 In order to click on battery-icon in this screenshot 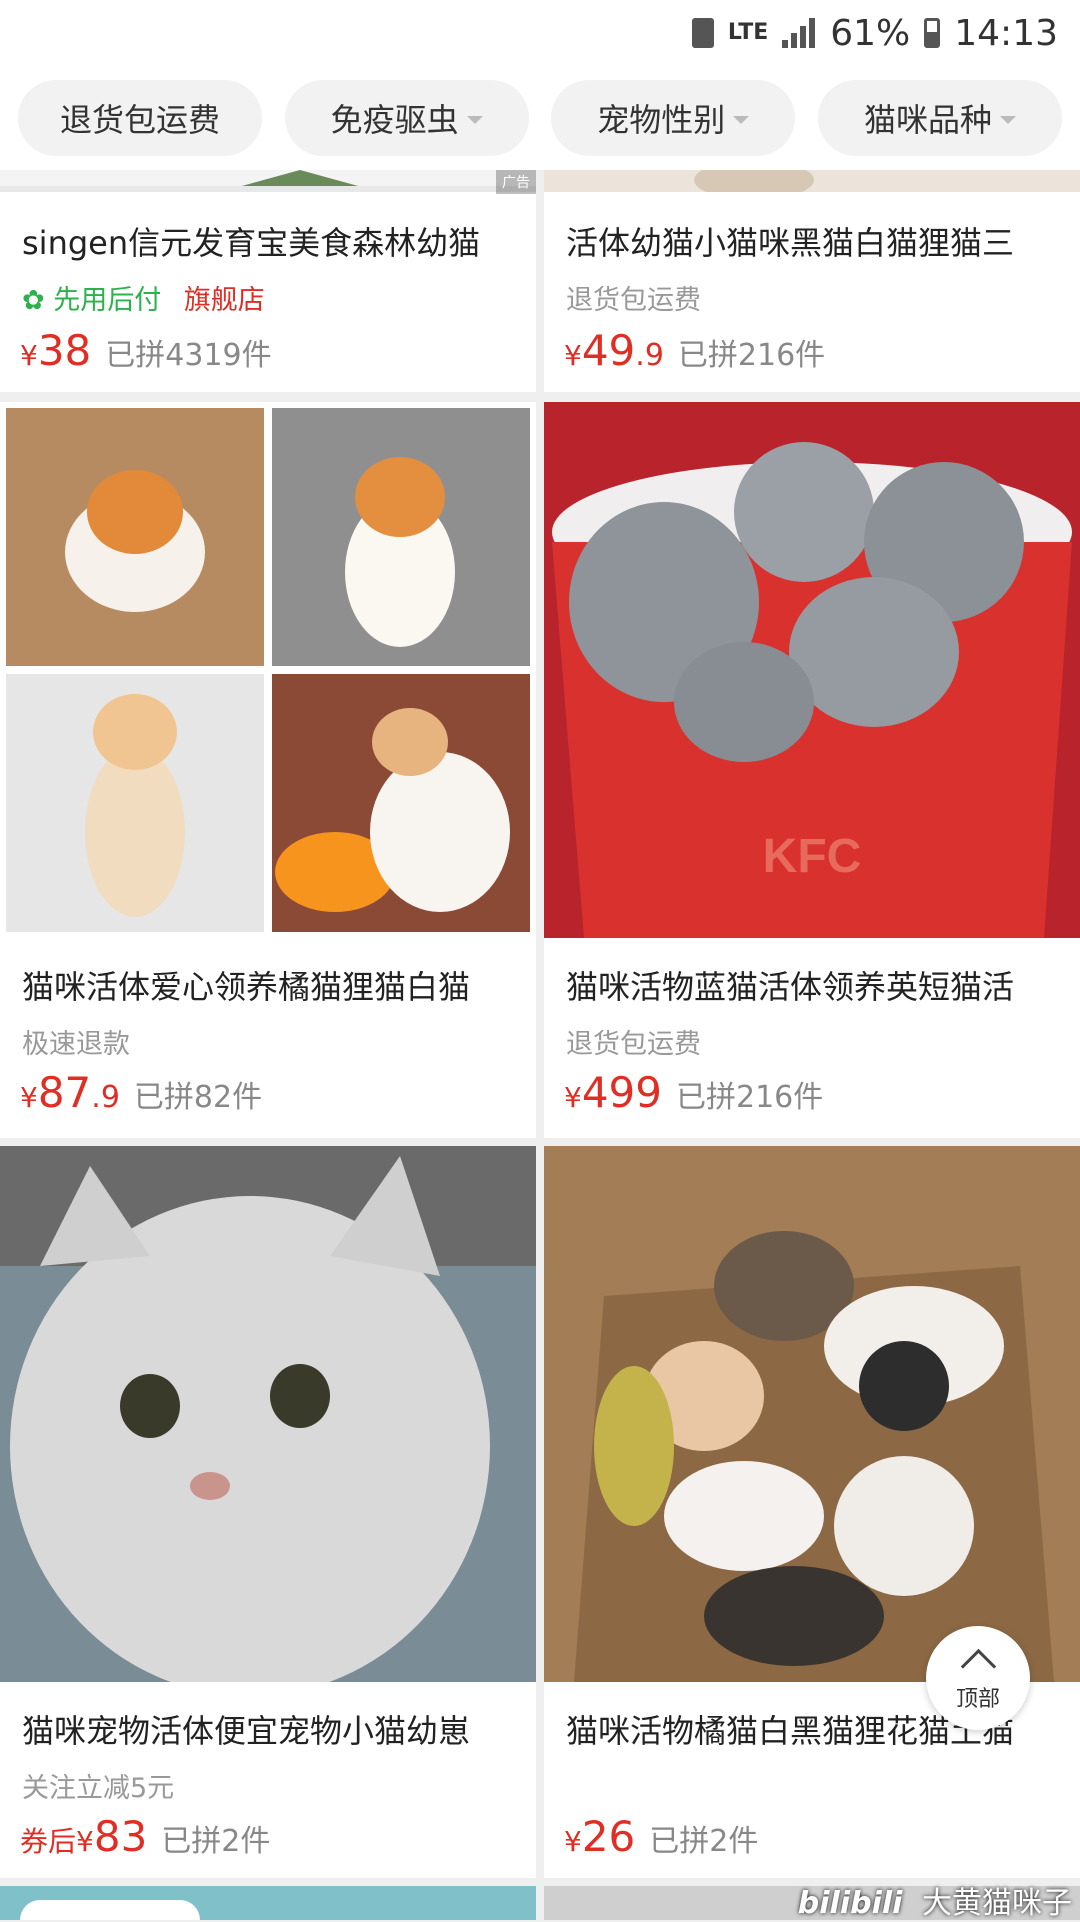, I will do `click(932, 33)`.